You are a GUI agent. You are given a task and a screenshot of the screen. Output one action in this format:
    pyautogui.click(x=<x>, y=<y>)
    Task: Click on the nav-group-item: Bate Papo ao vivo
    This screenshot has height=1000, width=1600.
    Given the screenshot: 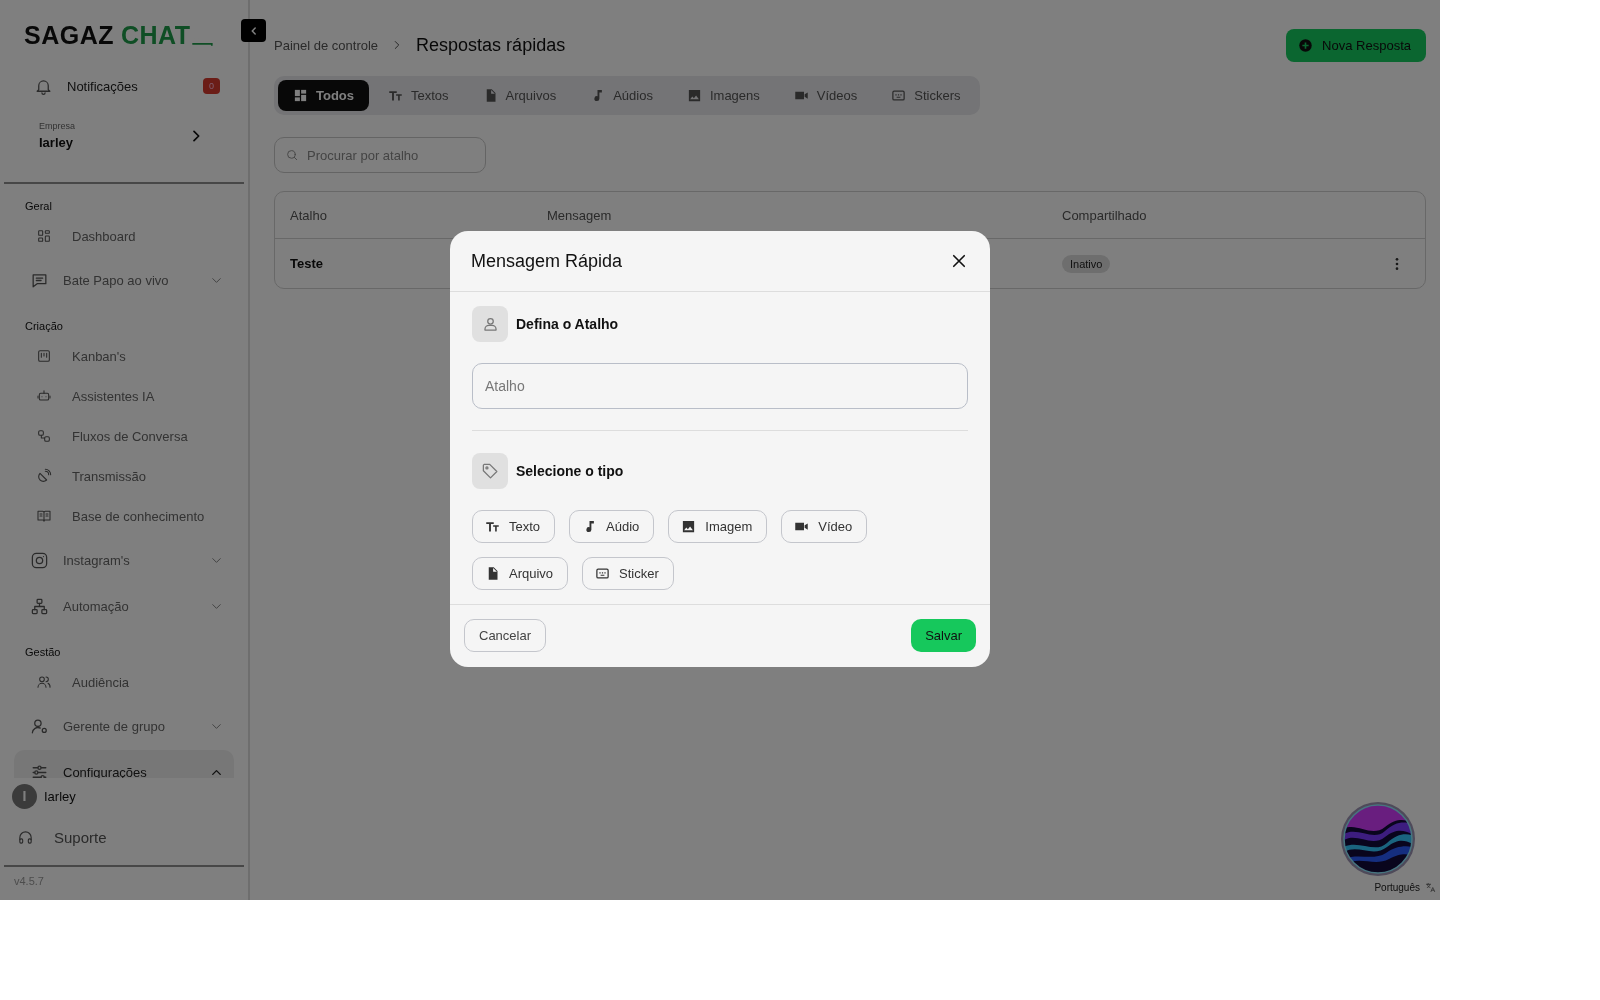 What is the action you would take?
    pyautogui.click(x=124, y=280)
    